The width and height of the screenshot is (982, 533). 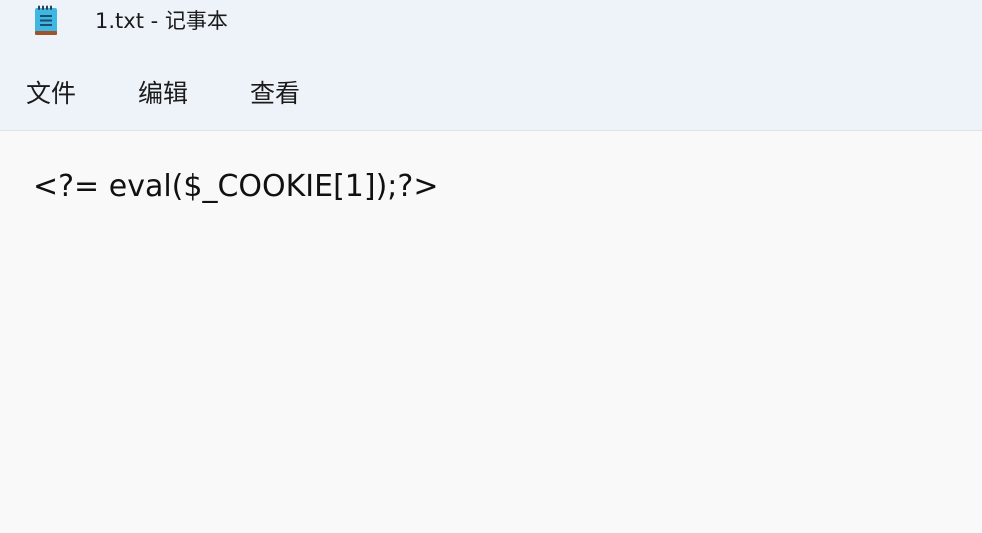 I want to click on title-bar: 1.txt - 记事本, so click(x=491, y=23).